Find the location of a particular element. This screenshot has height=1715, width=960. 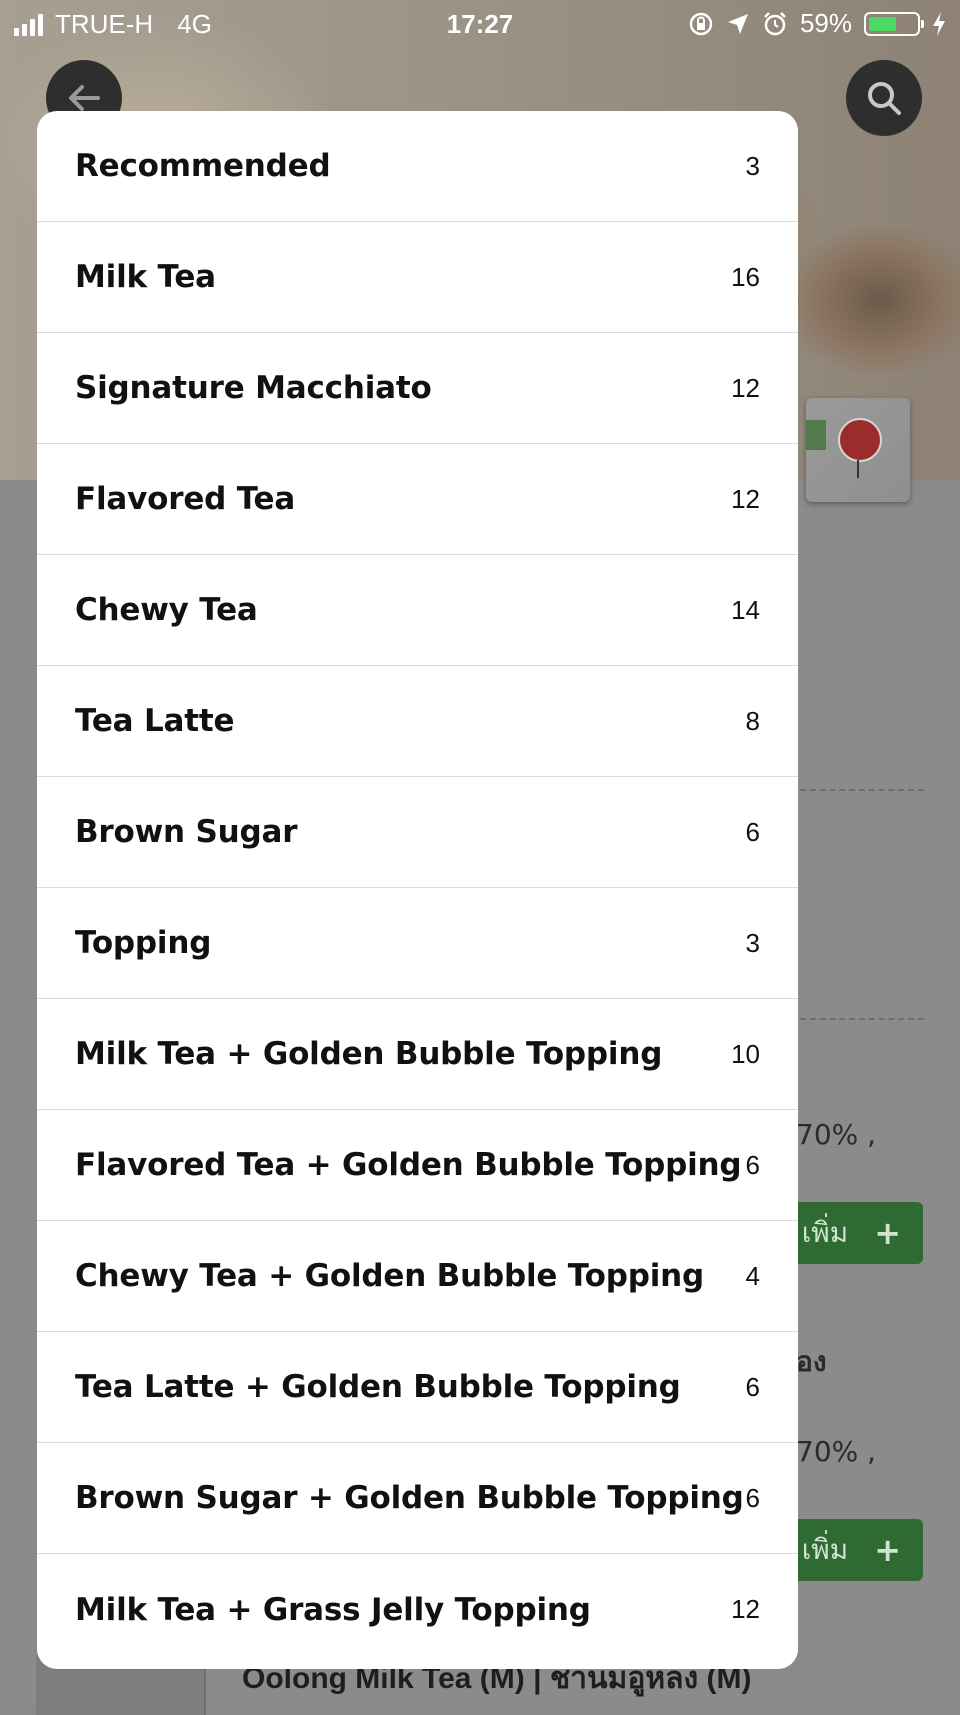

category-item-count: 16 is located at coordinates (745, 276).